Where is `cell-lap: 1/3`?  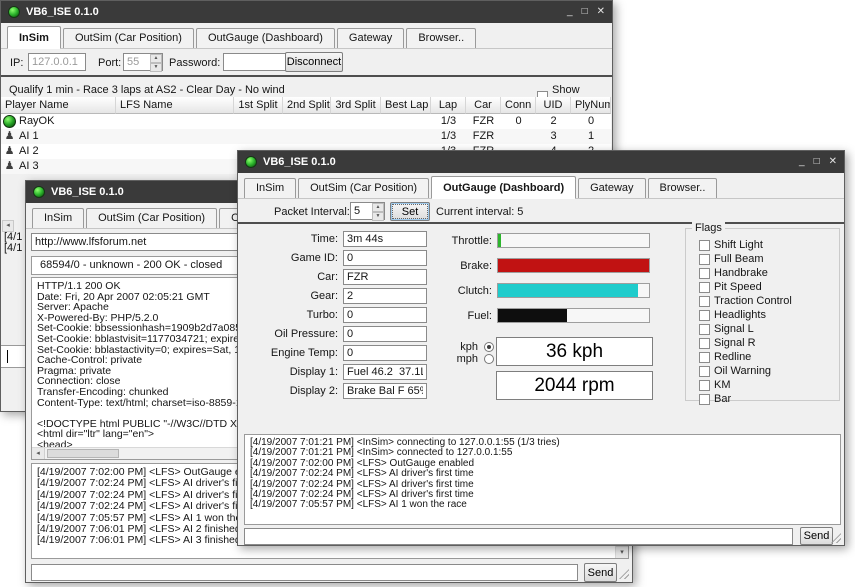
cell-lap: 1/3 is located at coordinates (448, 121).